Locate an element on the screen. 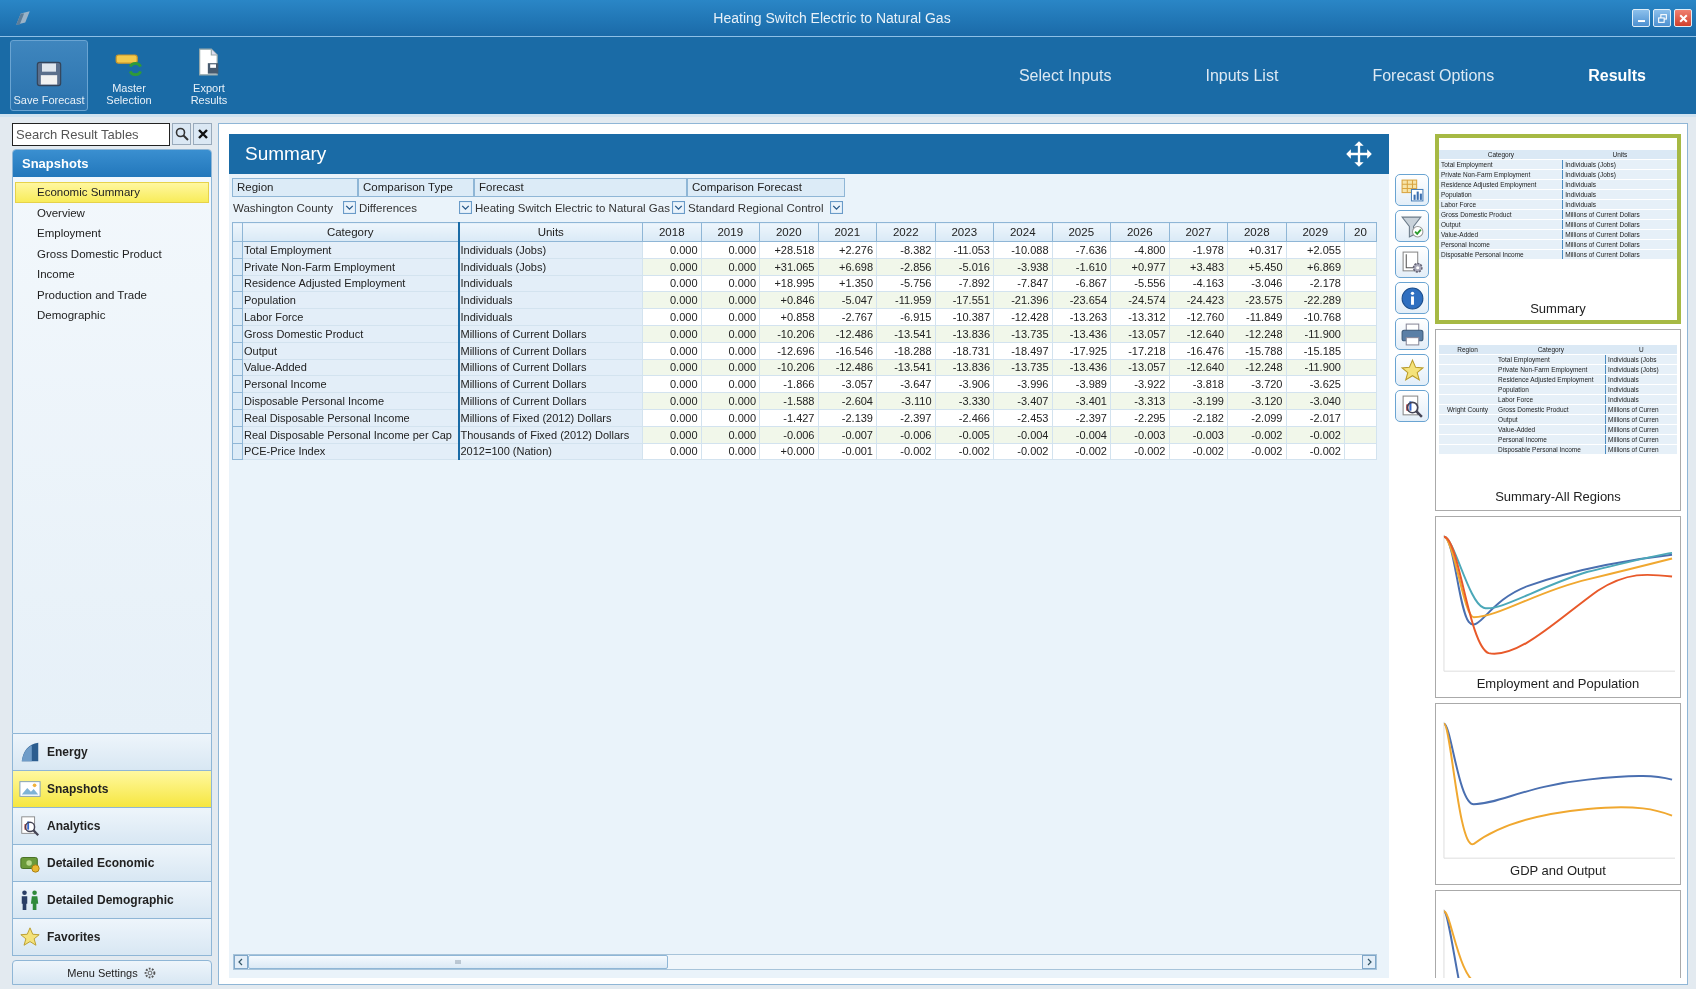  thumbnail-title: Summary is located at coordinates (1558, 309).